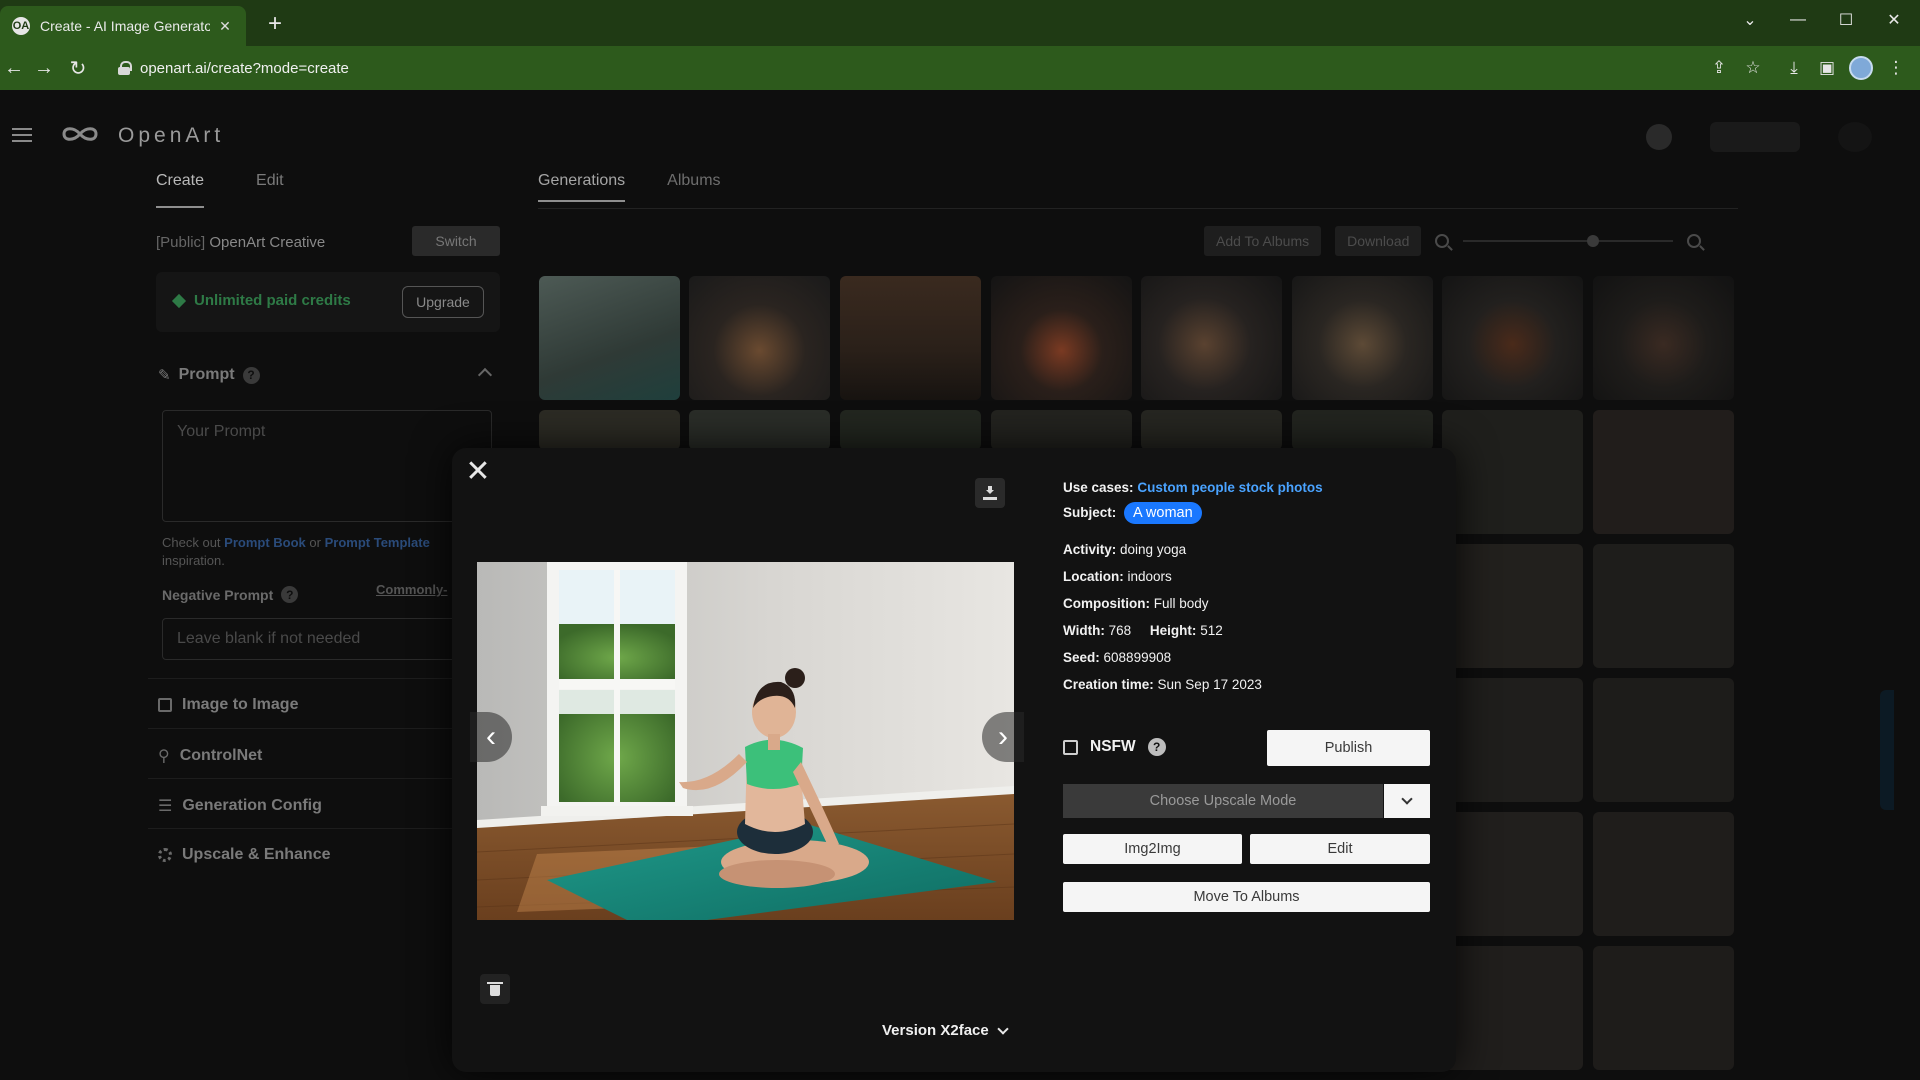  I want to click on hint-text: or, so click(315, 542).